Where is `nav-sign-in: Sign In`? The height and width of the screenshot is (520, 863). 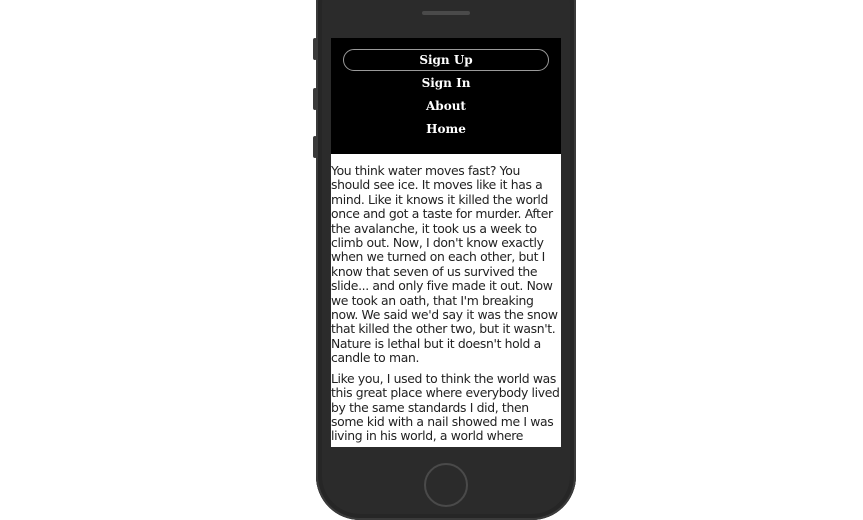
nav-sign-in: Sign In is located at coordinates (446, 83).